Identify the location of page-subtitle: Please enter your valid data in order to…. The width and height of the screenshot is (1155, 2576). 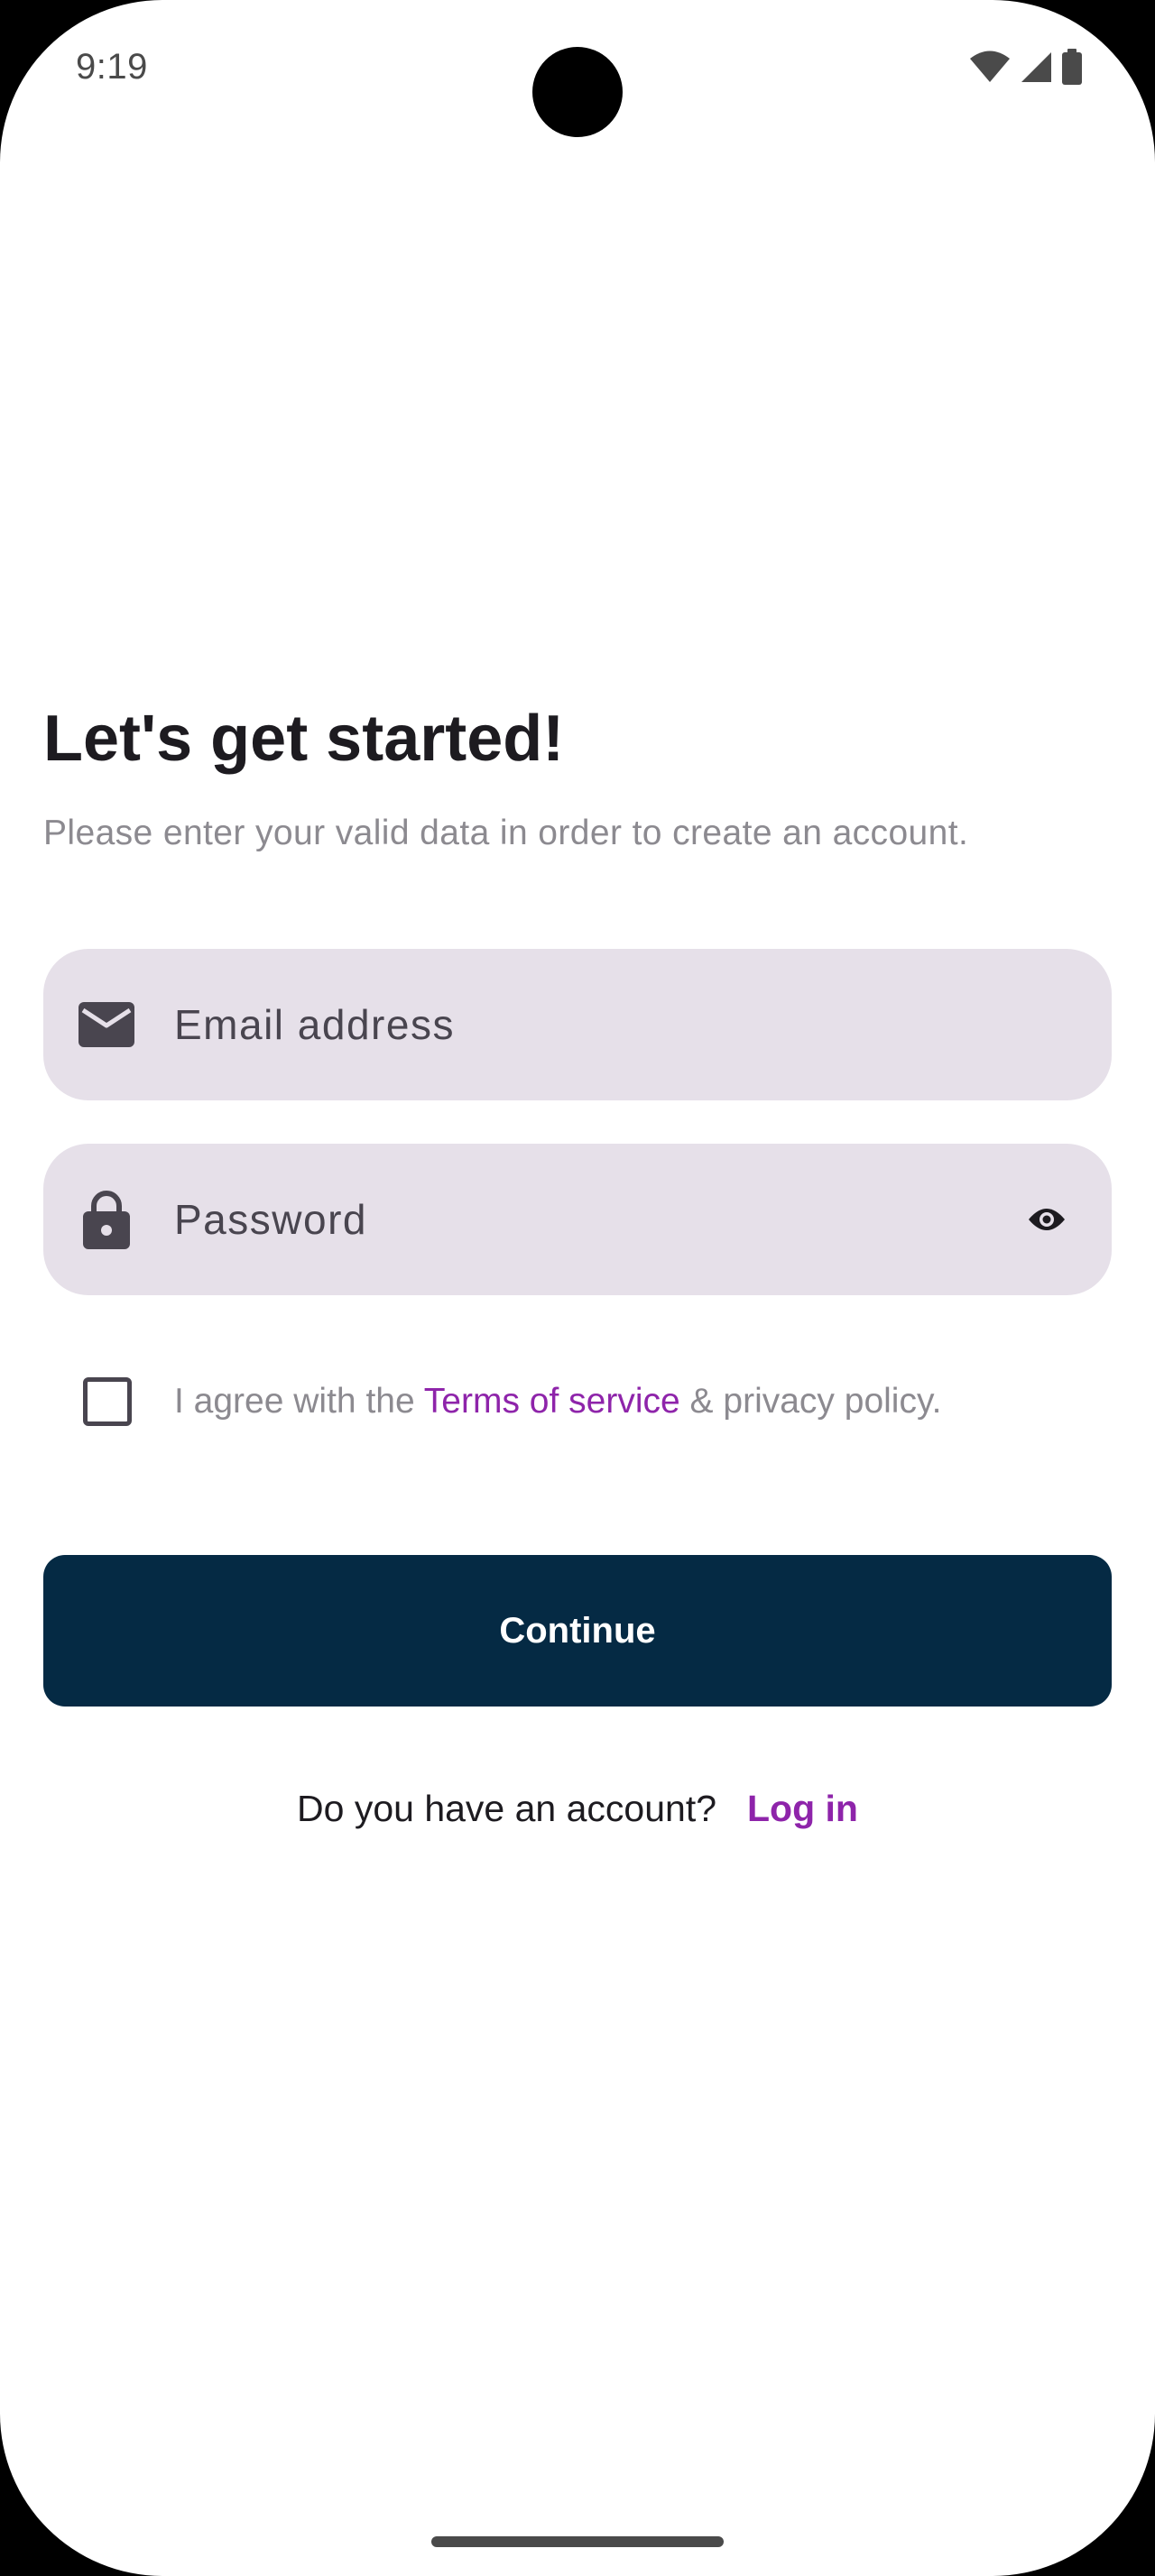
(506, 833).